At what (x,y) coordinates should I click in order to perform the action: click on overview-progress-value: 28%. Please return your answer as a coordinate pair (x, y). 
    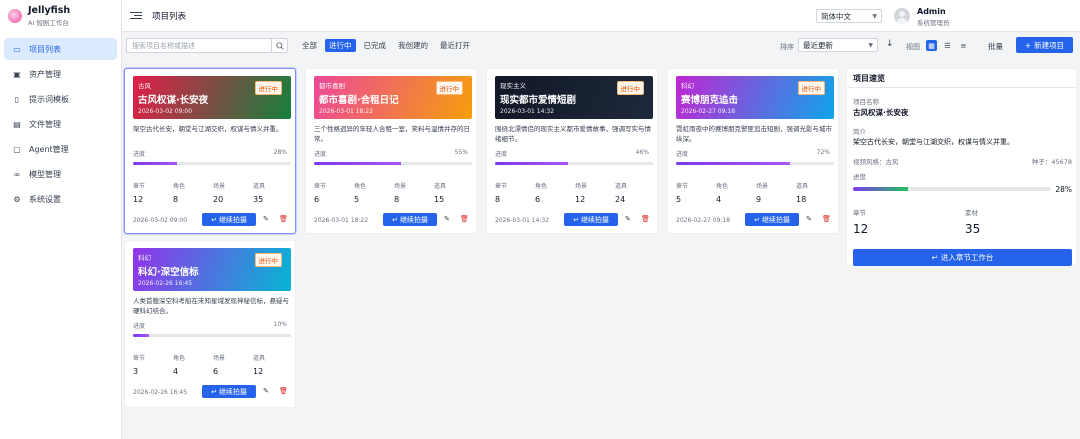
    Looking at the image, I should click on (1063, 189).